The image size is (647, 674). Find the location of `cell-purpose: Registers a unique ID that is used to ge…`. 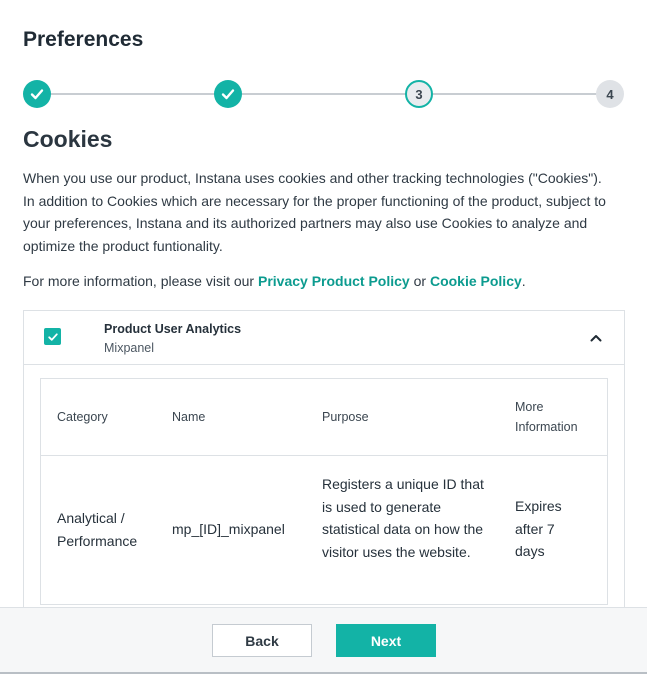

cell-purpose: Registers a unique ID that is used to ge… is located at coordinates (403, 518).